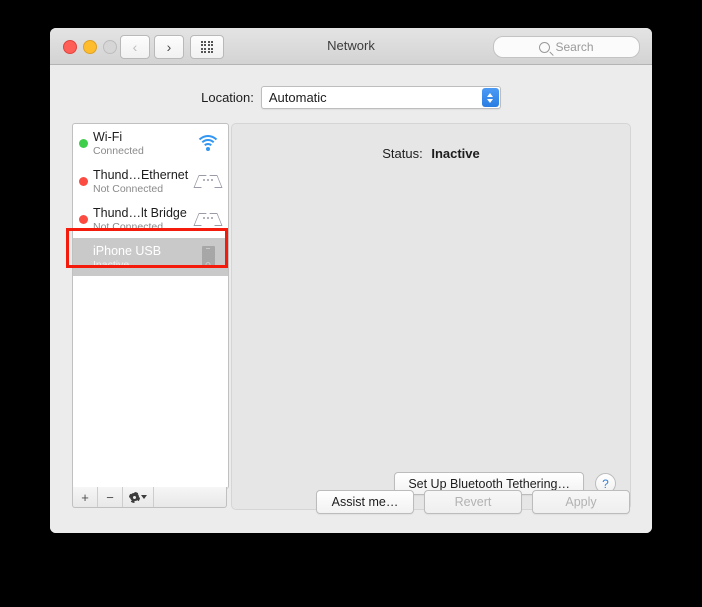  What do you see at coordinates (581, 502) in the screenshot?
I see `apply-button: Apply` at bounding box center [581, 502].